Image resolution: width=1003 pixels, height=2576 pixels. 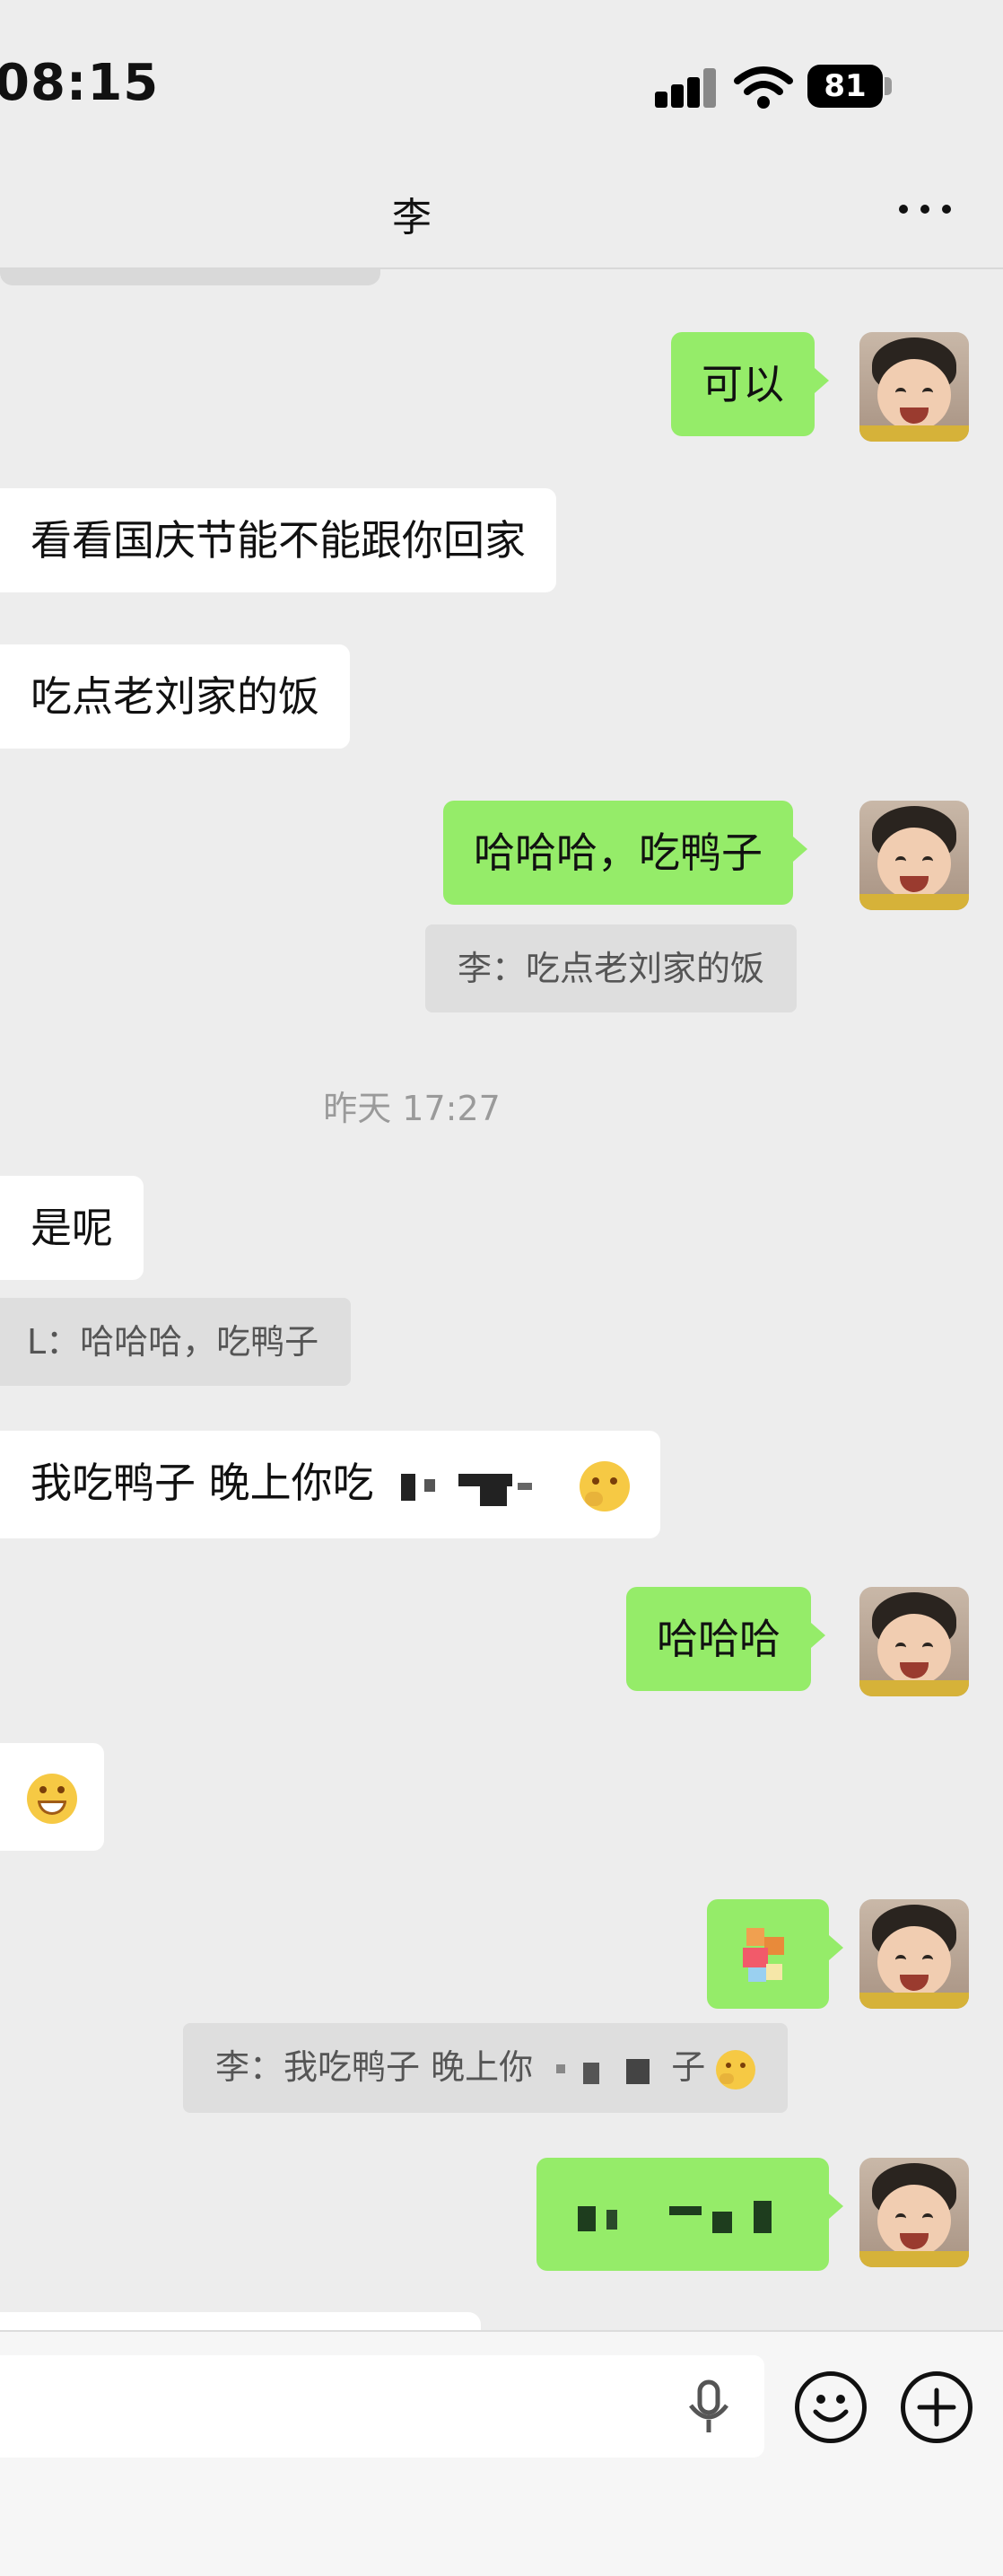 What do you see at coordinates (888, 86) in the screenshot?
I see `battery-cap` at bounding box center [888, 86].